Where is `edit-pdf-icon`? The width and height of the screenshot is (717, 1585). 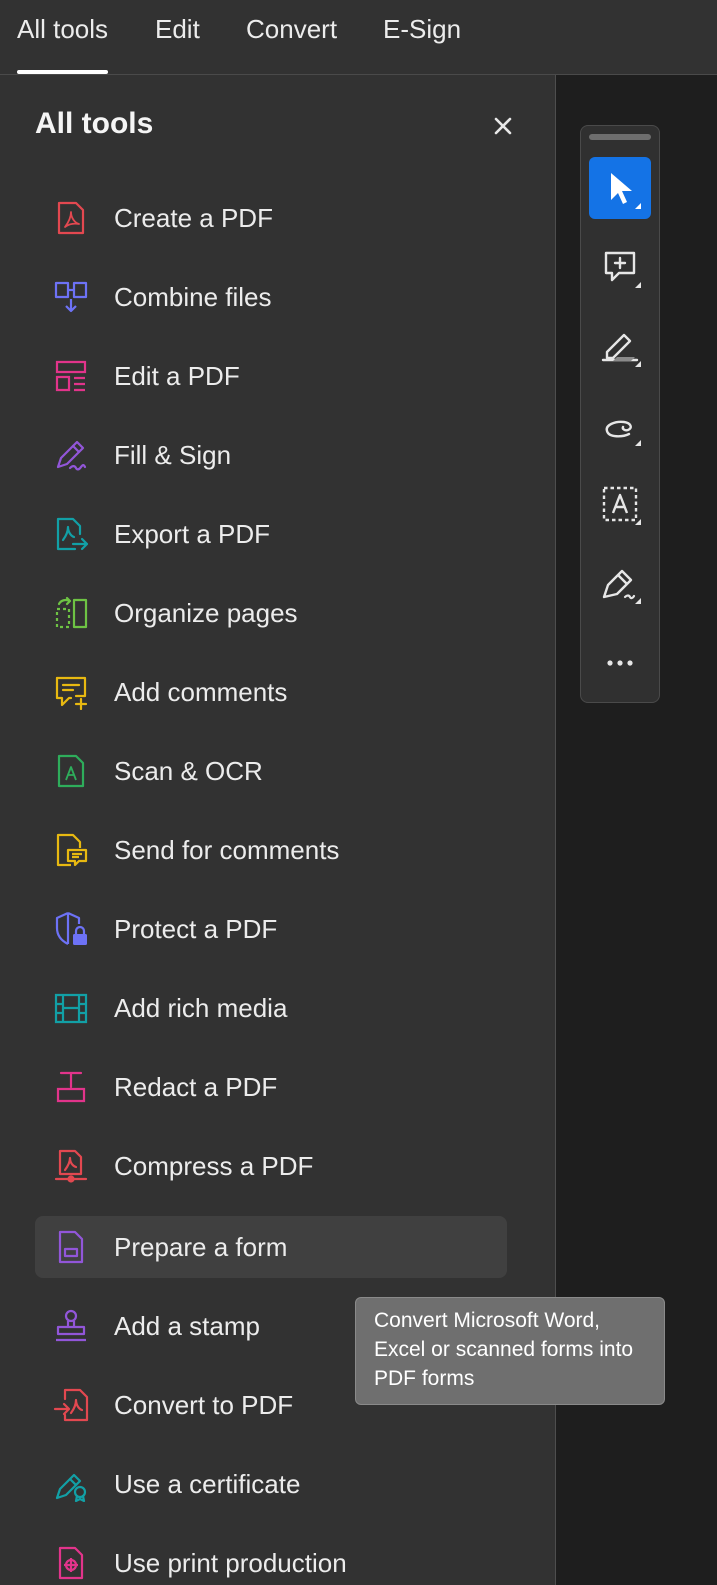 edit-pdf-icon is located at coordinates (71, 376).